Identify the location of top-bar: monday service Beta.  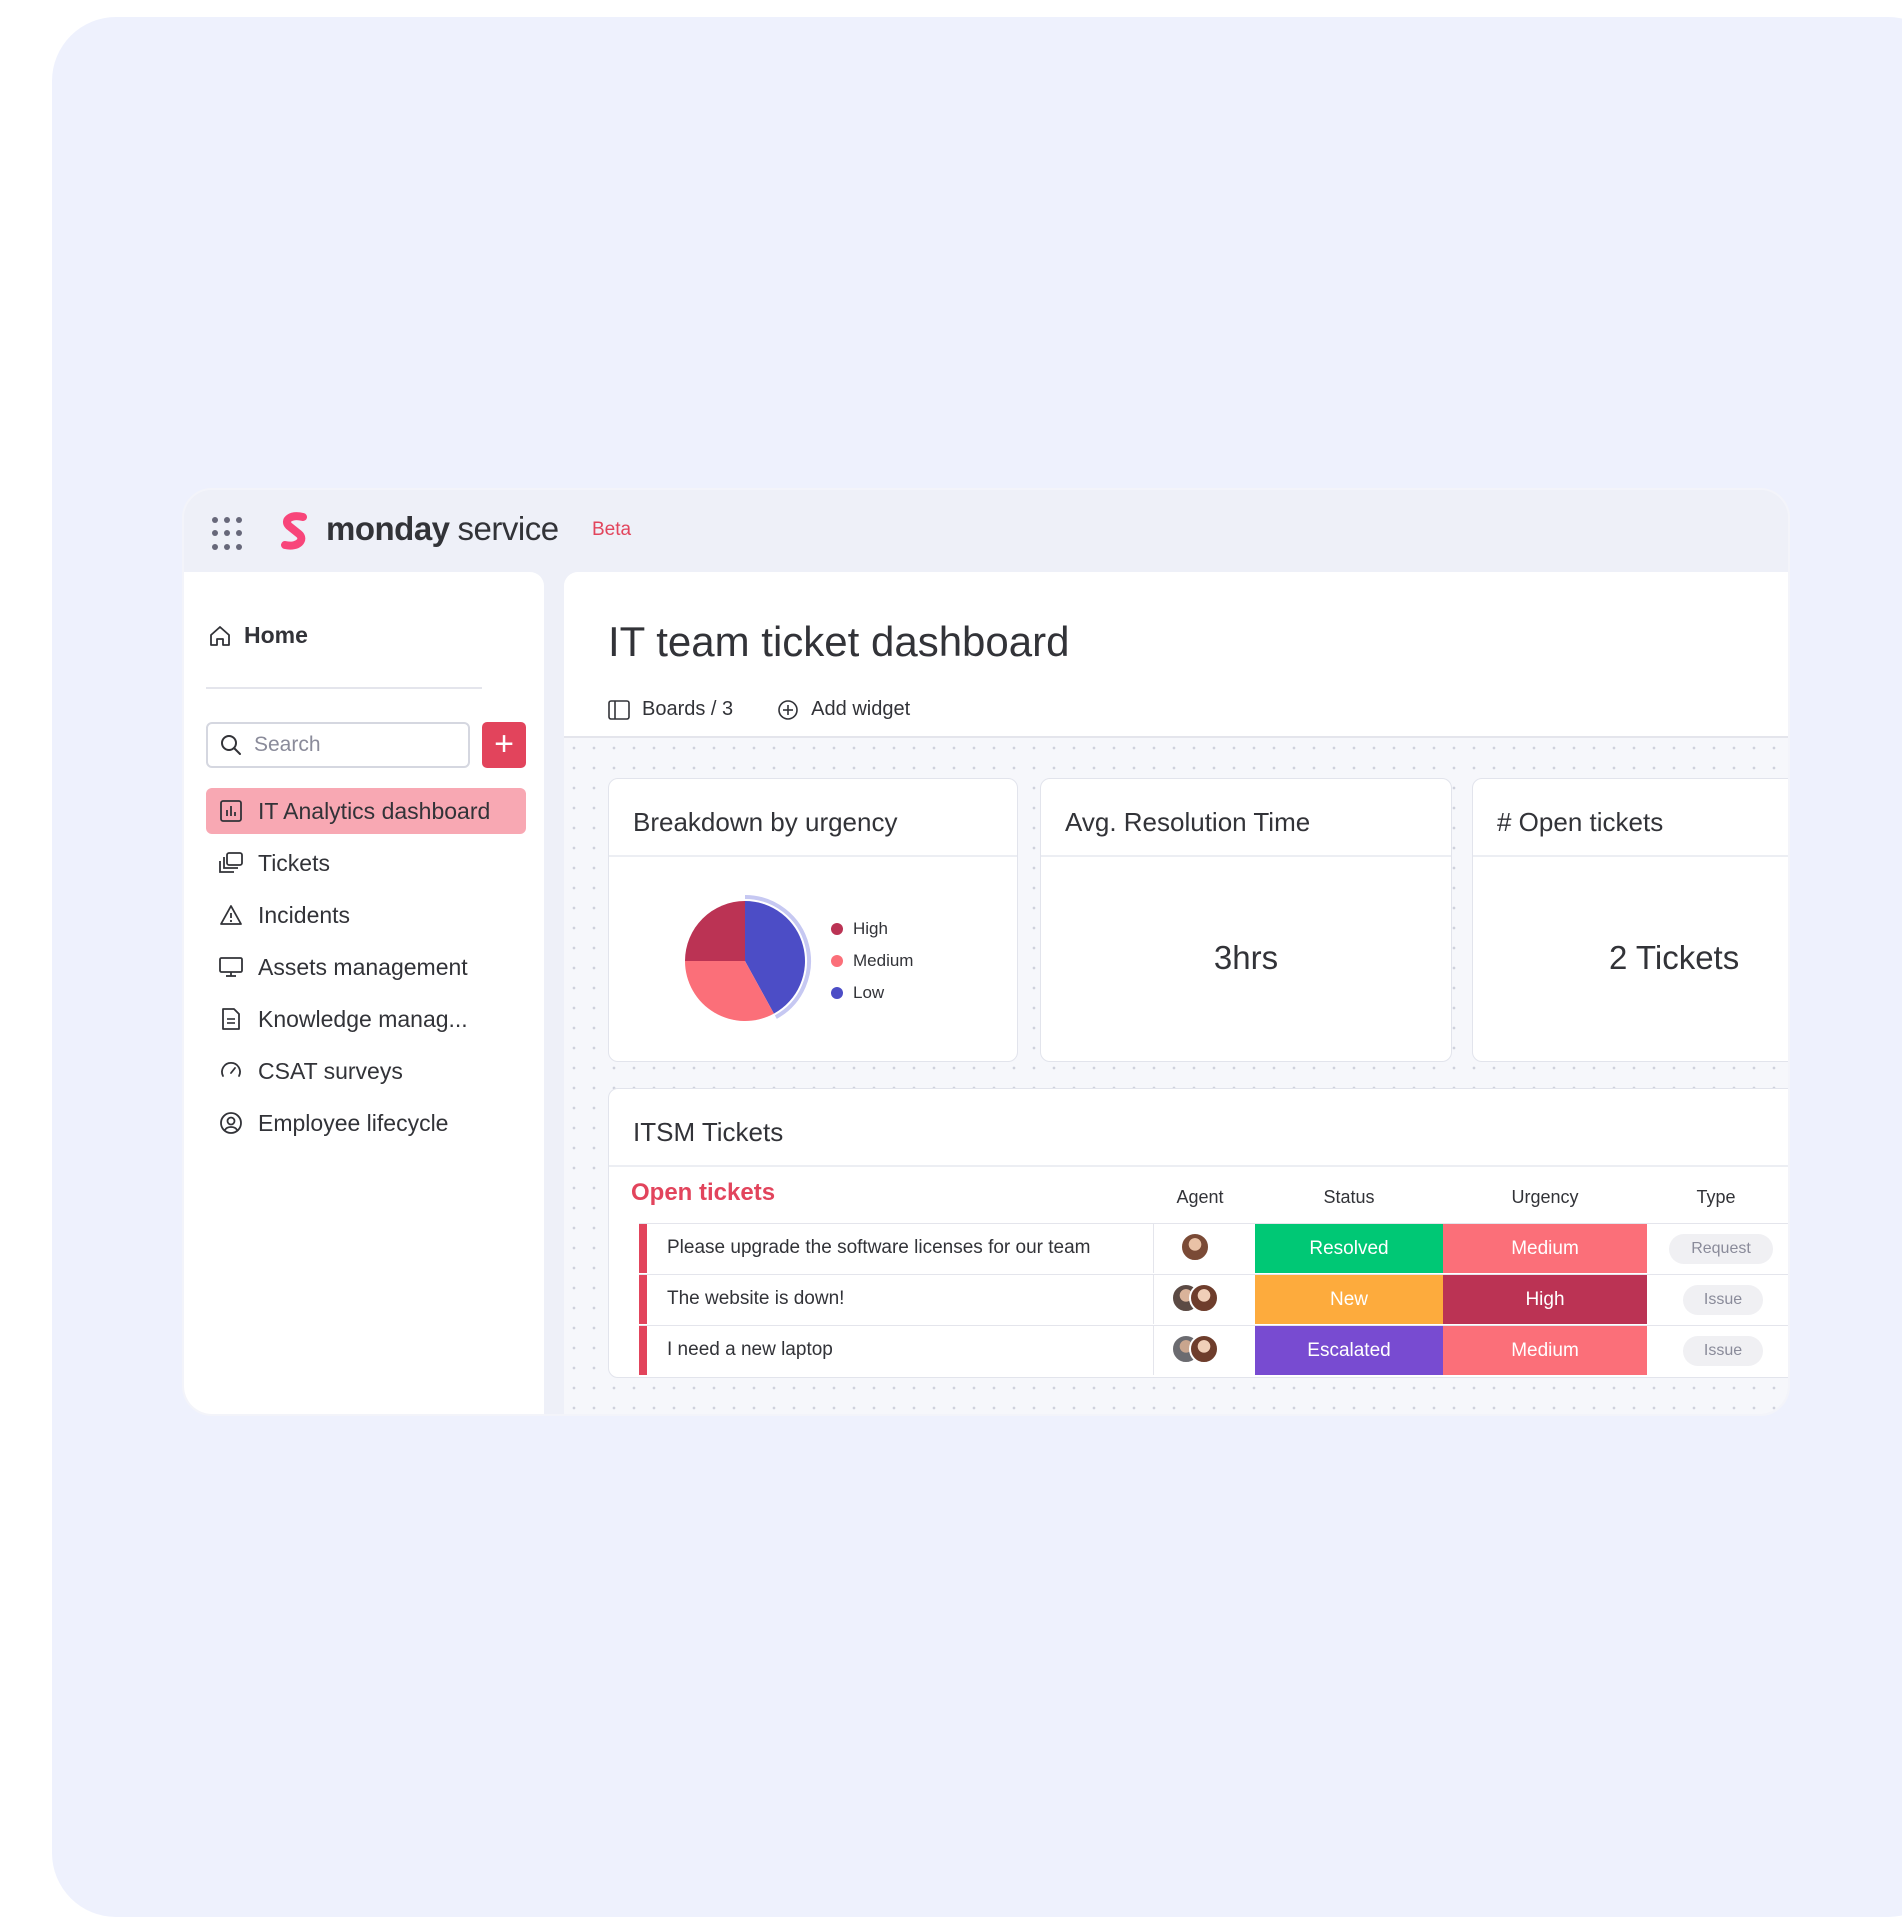
(986, 531).